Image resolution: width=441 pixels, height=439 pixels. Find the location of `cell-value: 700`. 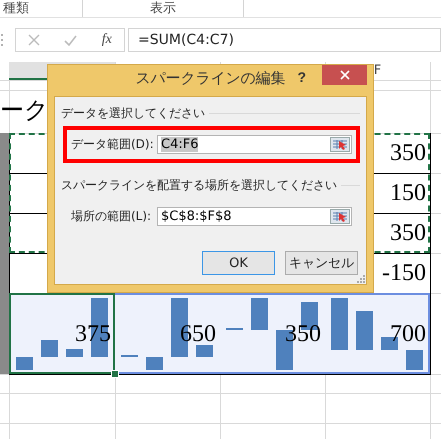

cell-value: 700 is located at coordinates (408, 334).